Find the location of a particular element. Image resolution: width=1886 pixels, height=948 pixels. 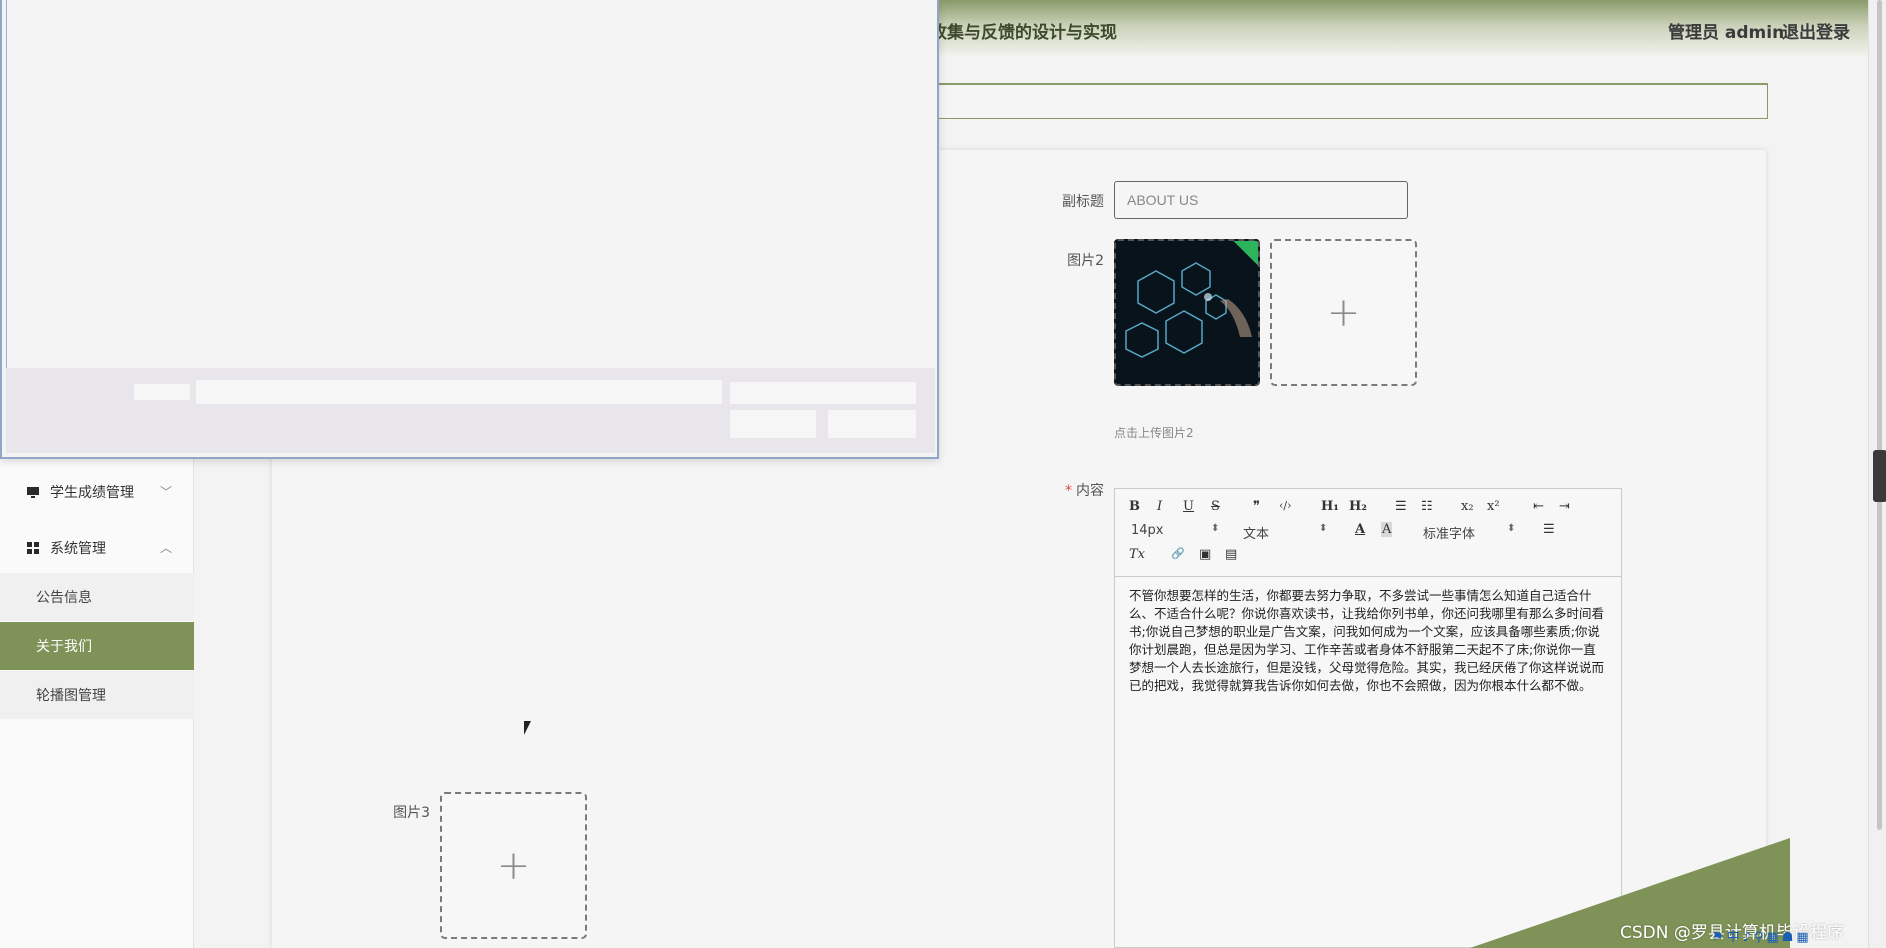

header-select: 文本 is located at coordinates (1256, 532).